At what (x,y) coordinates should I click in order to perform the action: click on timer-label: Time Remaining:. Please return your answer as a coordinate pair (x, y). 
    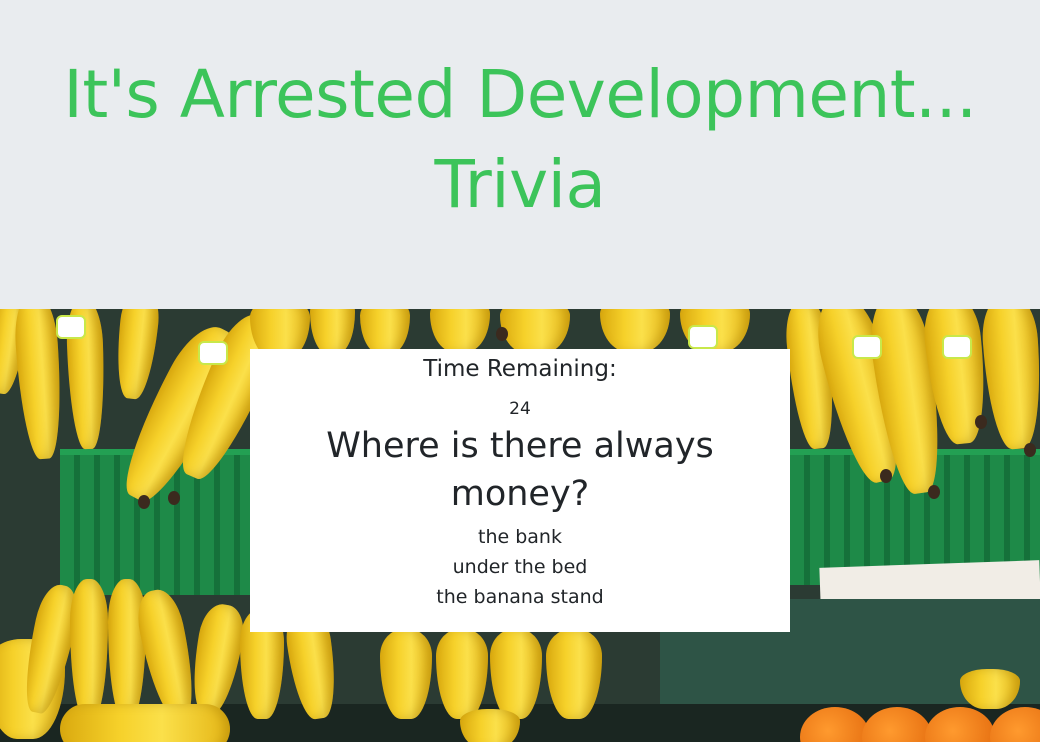
    Looking at the image, I should click on (520, 369).